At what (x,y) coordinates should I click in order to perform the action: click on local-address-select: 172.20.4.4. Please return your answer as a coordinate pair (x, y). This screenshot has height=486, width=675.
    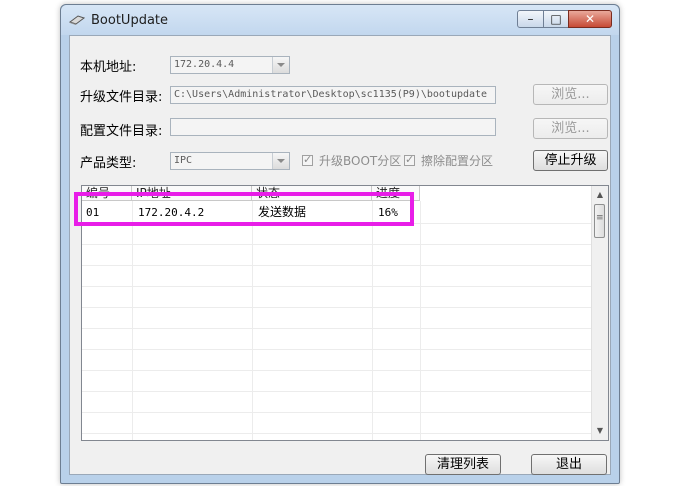
    Looking at the image, I should click on (230, 65).